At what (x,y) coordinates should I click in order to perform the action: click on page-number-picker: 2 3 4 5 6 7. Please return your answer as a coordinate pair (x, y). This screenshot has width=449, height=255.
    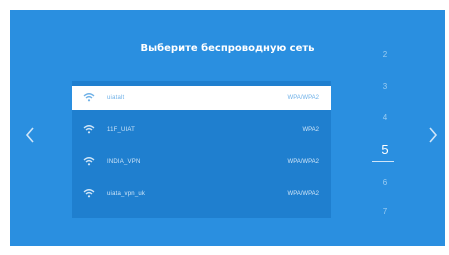
    Looking at the image, I should click on (385, 128).